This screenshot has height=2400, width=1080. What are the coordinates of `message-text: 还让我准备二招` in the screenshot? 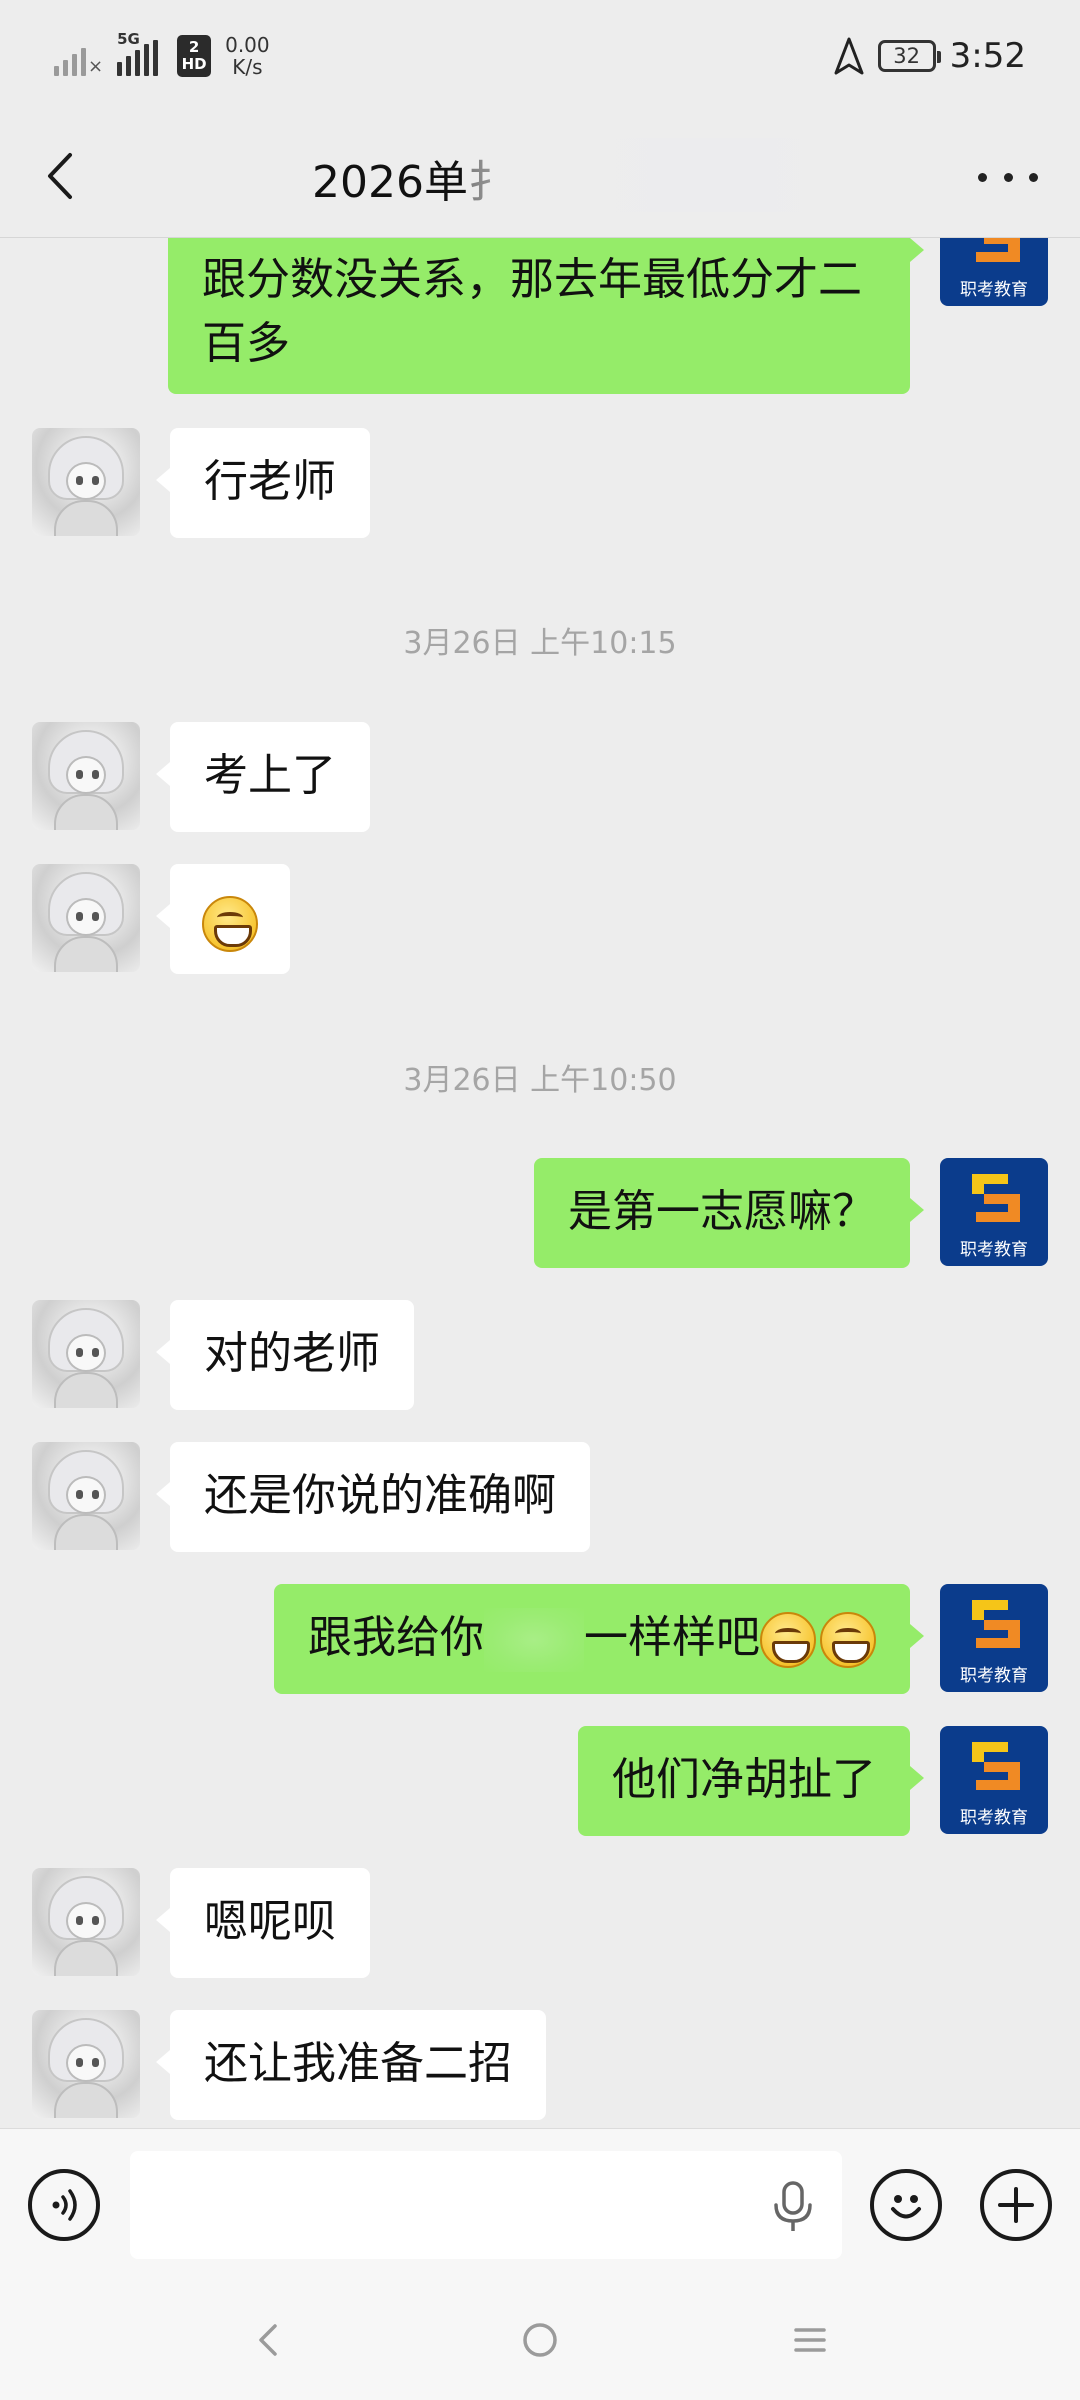 It's located at (358, 2063).